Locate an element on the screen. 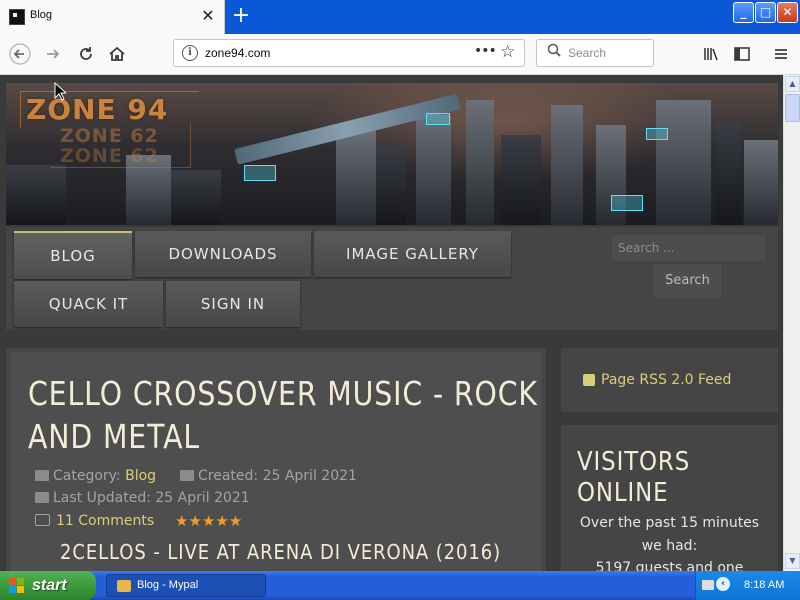  menu-item-sign-in: SIGN IN is located at coordinates (233, 304).